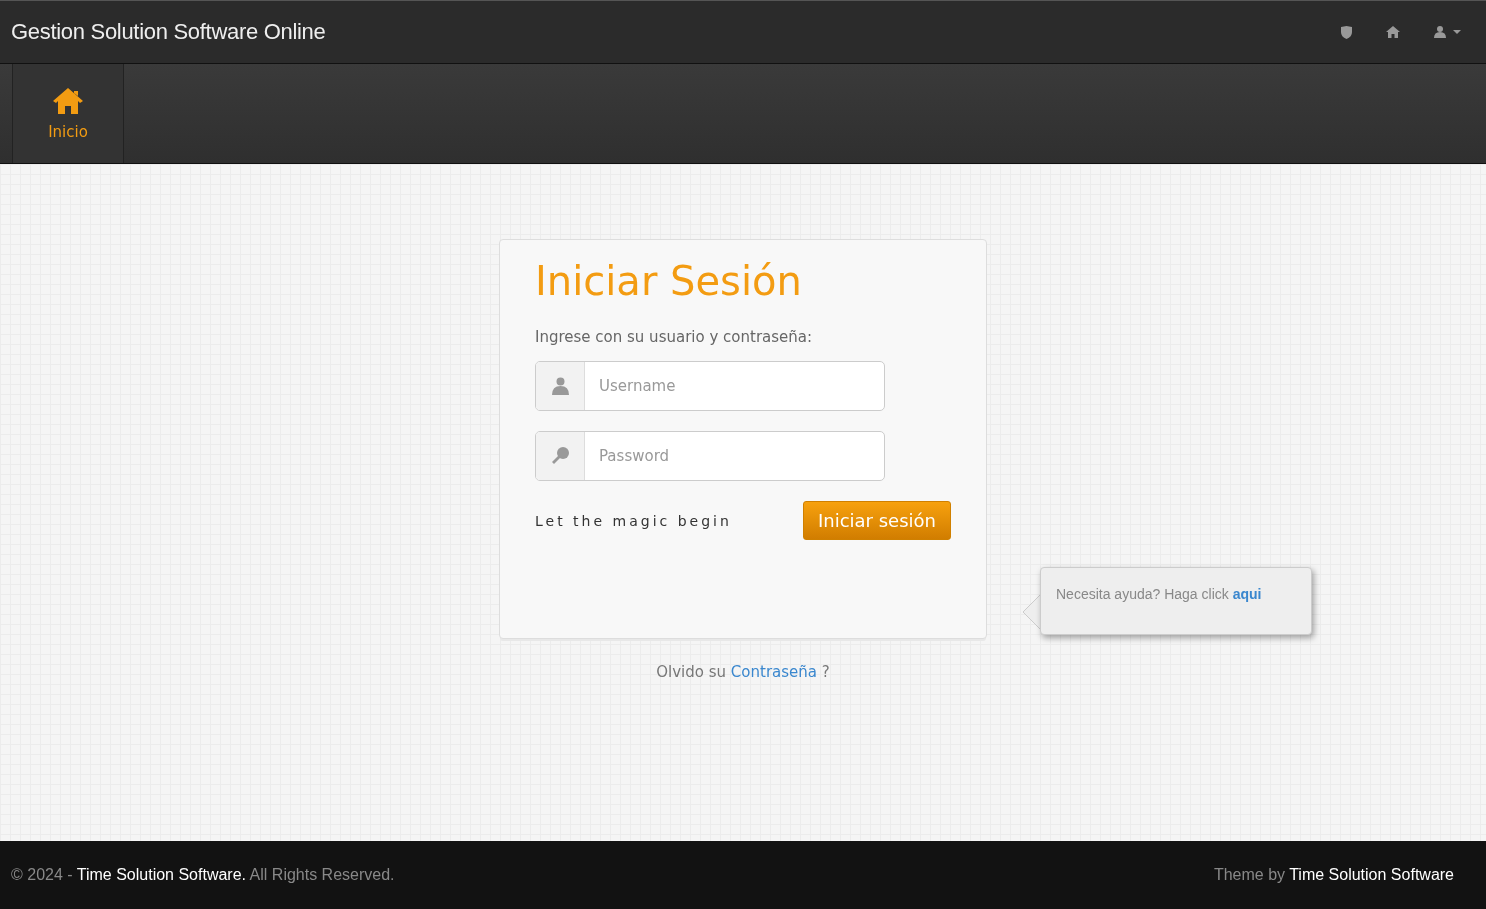  I want to click on tagline: Let the magic begin, so click(633, 520).